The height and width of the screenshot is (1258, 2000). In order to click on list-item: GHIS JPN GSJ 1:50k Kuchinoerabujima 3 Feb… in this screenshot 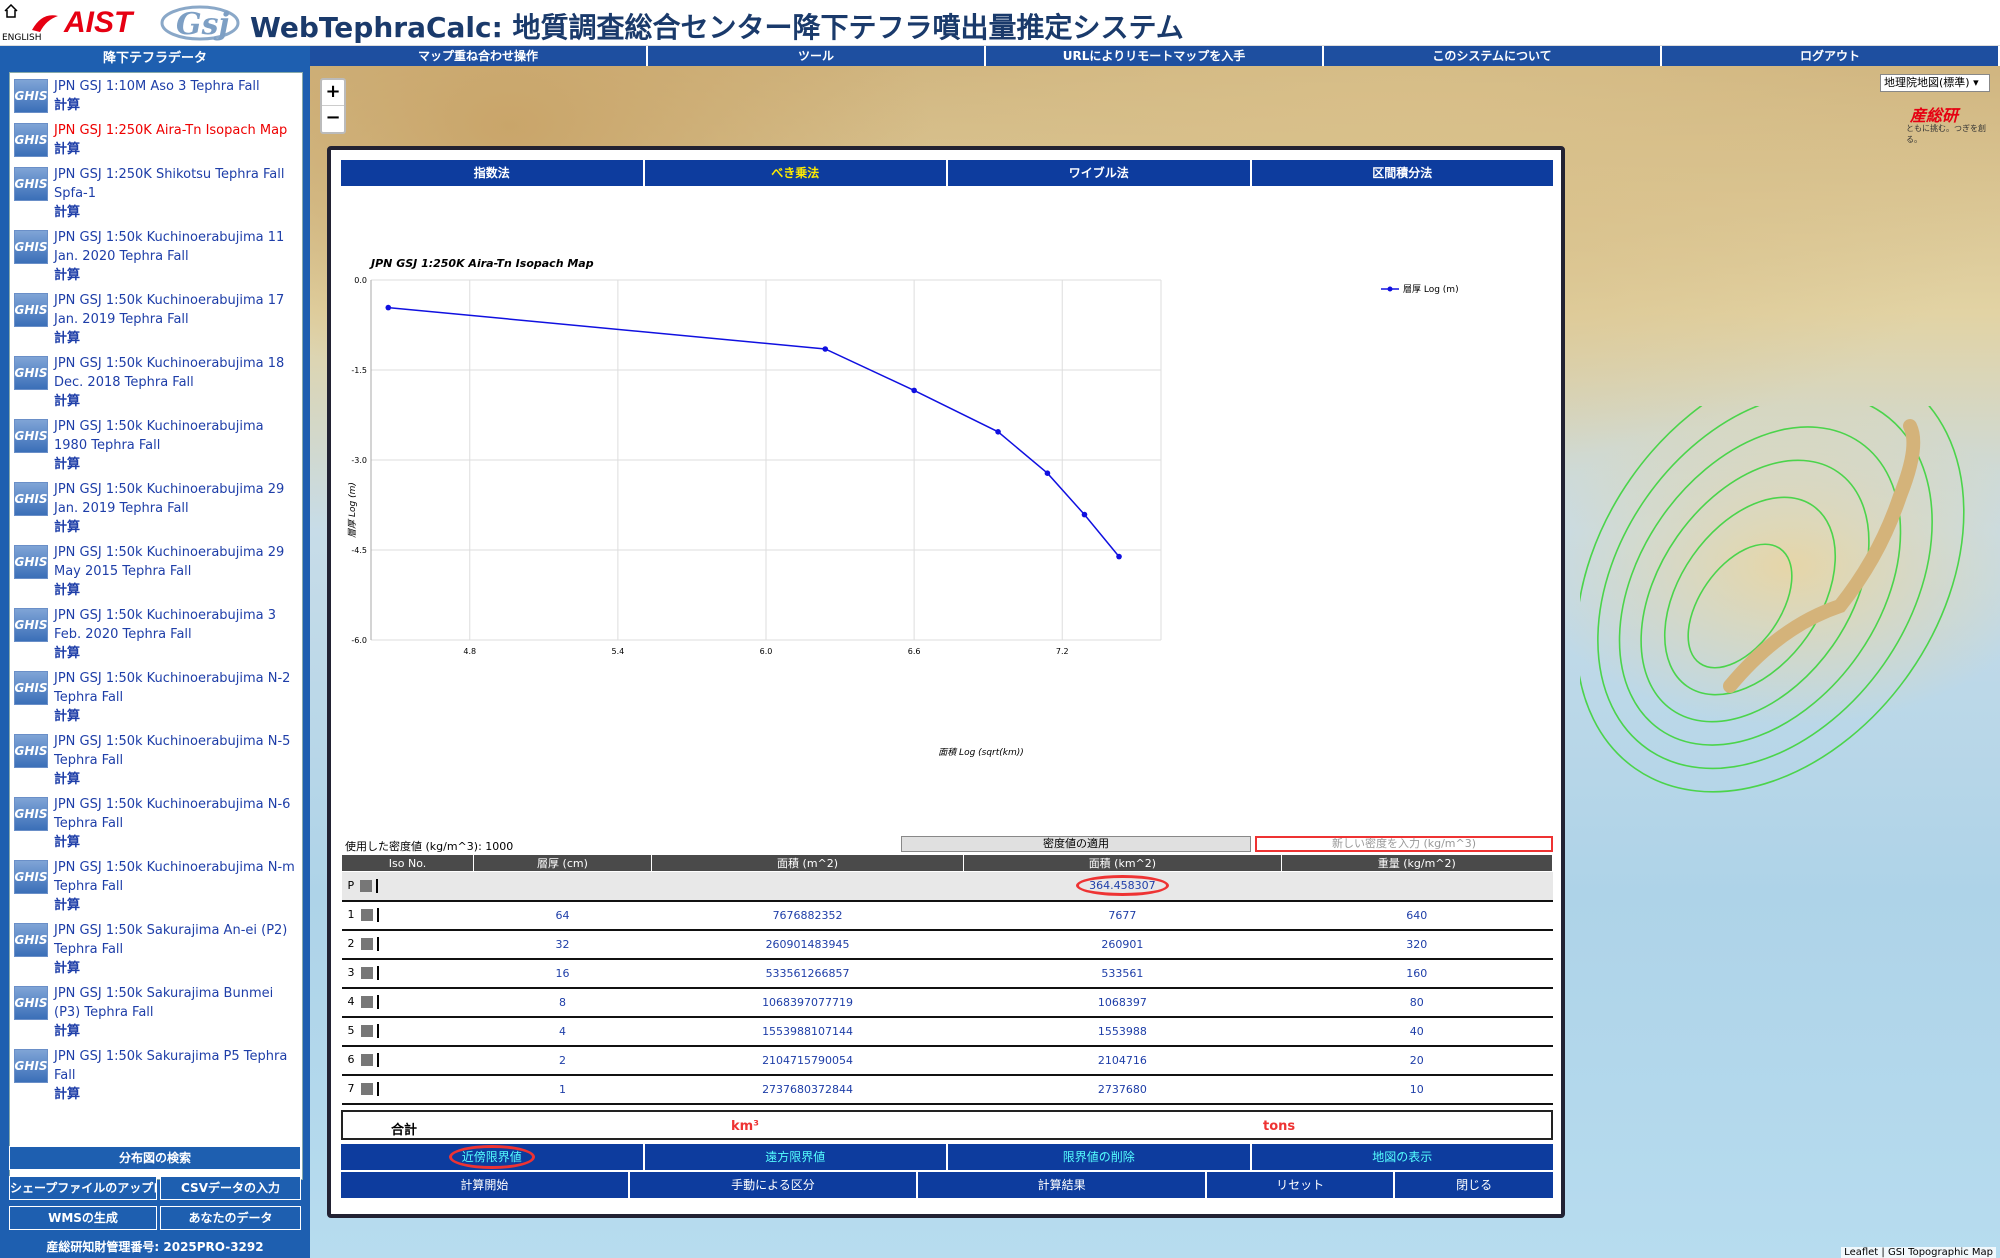, I will do `click(156, 633)`.